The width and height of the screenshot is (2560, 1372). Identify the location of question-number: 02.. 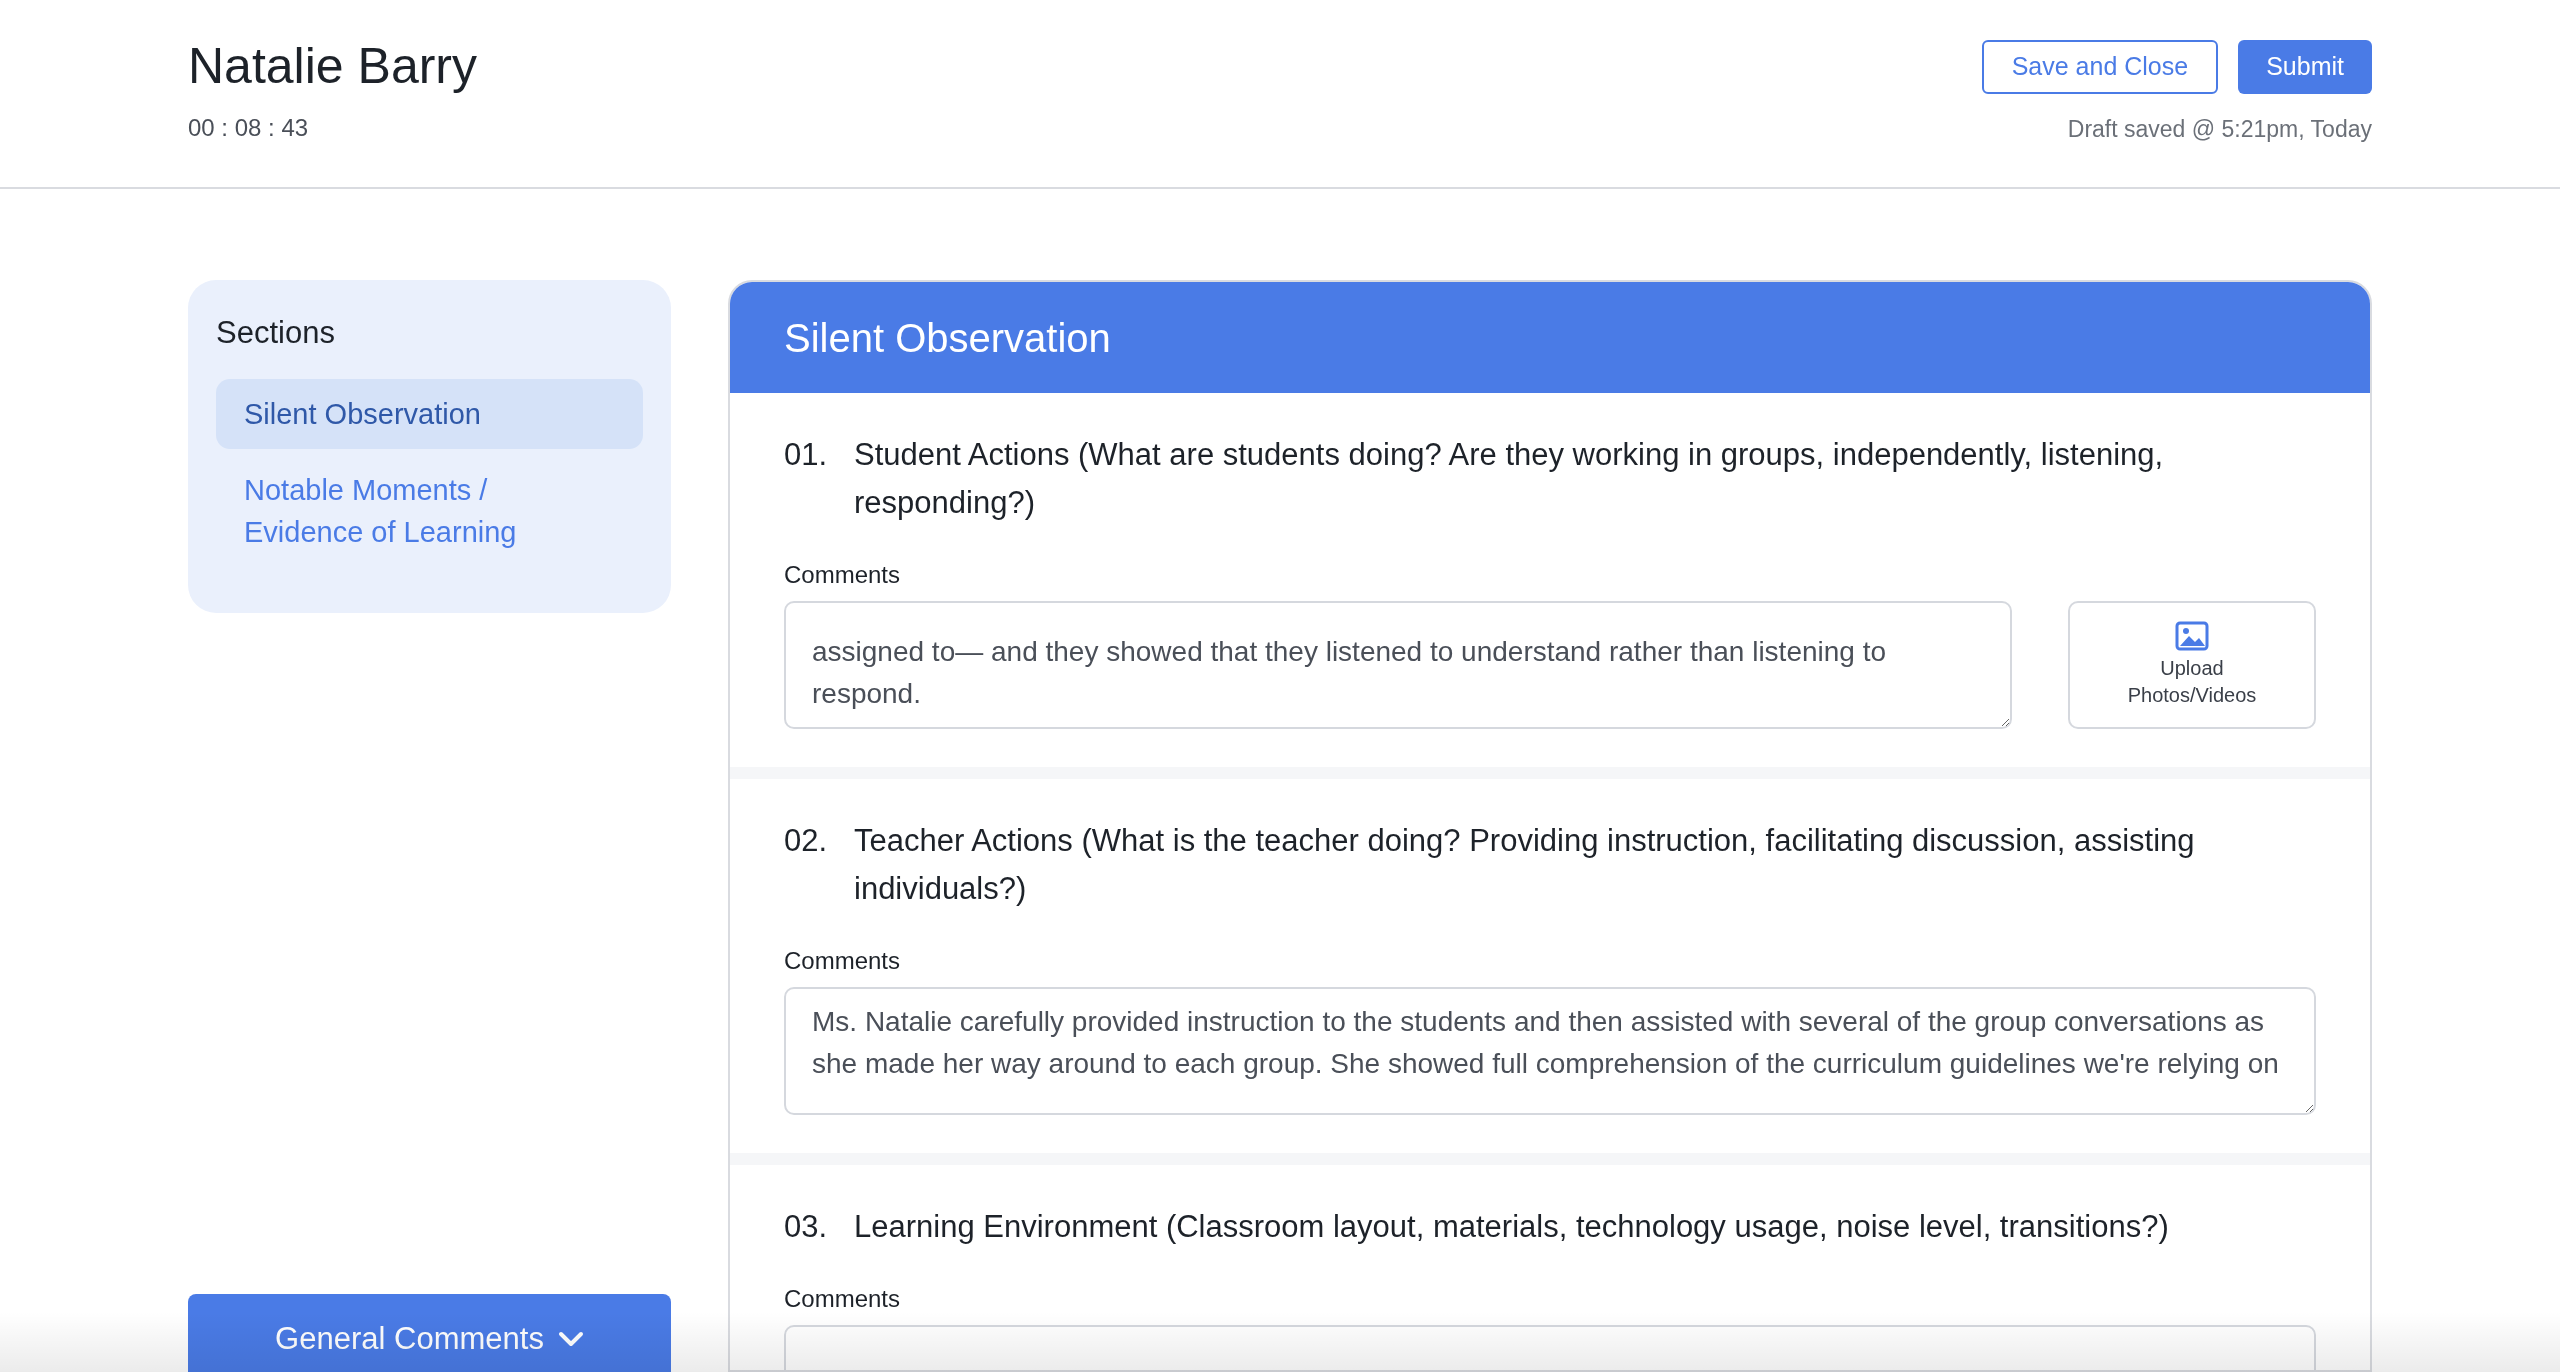
(806, 841).